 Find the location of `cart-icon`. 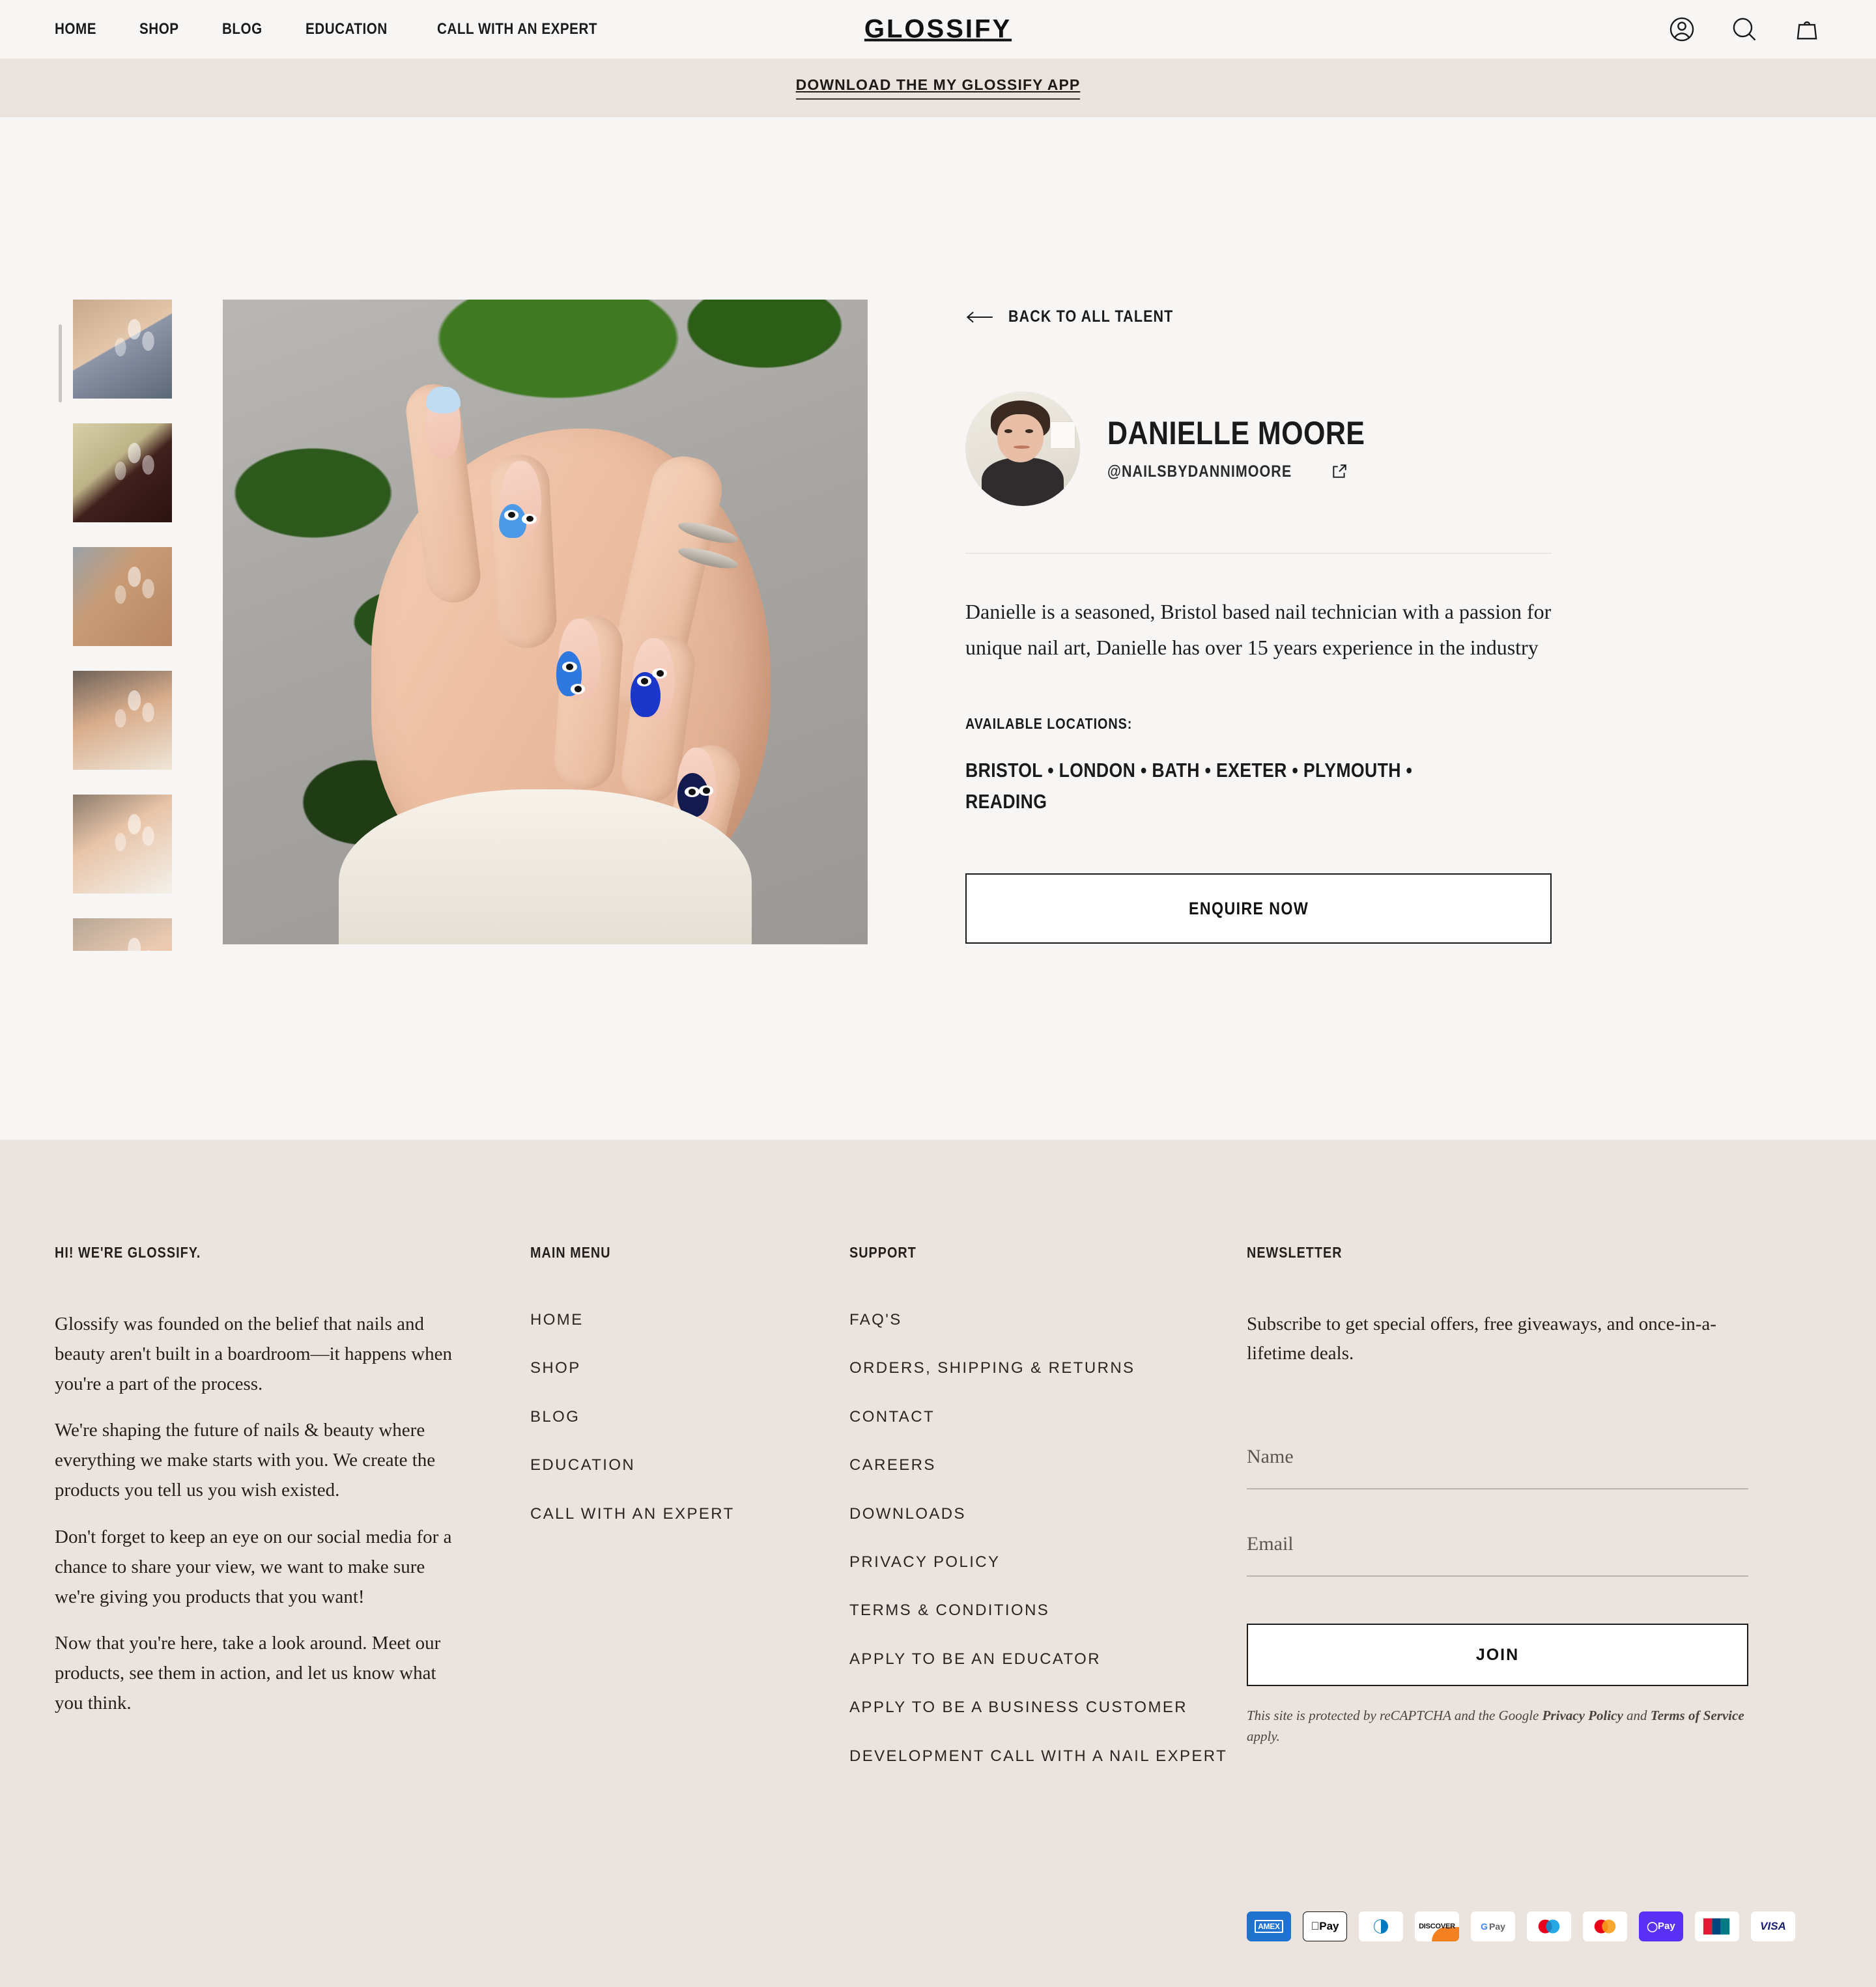

cart-icon is located at coordinates (1807, 29).